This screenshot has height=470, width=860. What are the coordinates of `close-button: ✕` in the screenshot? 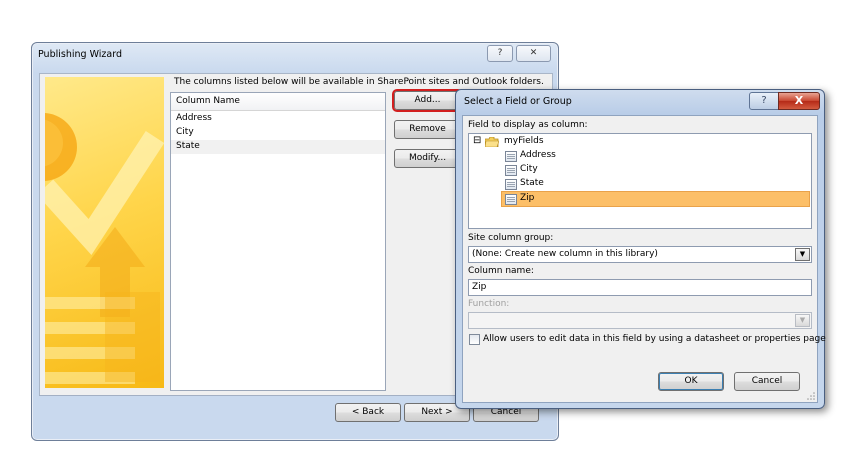 It's located at (533, 53).